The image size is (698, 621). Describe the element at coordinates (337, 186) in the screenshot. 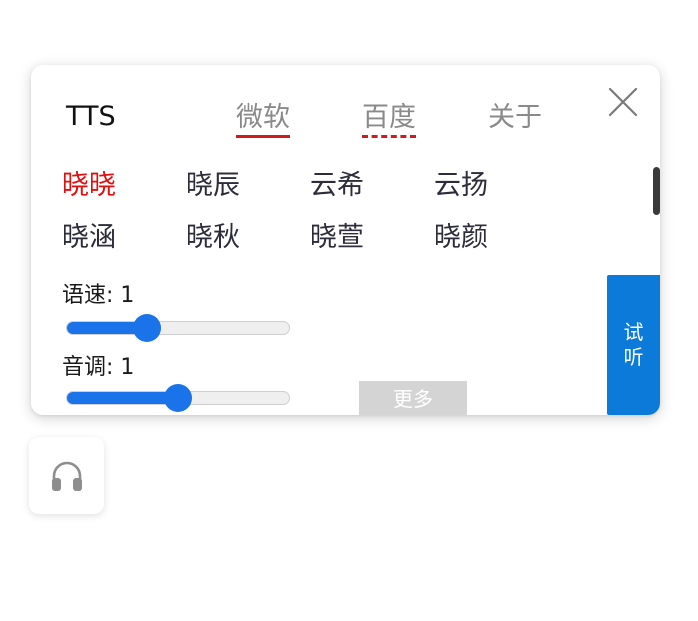

I see `voice-option-yunxi: 云希` at that location.